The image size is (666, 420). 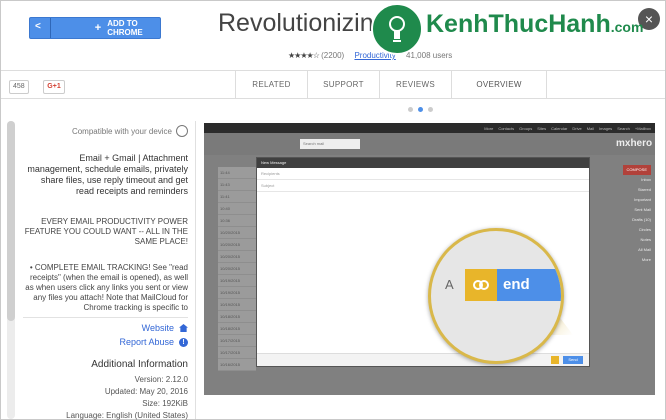 I want to click on topbar-item: Sites, so click(x=542, y=128).